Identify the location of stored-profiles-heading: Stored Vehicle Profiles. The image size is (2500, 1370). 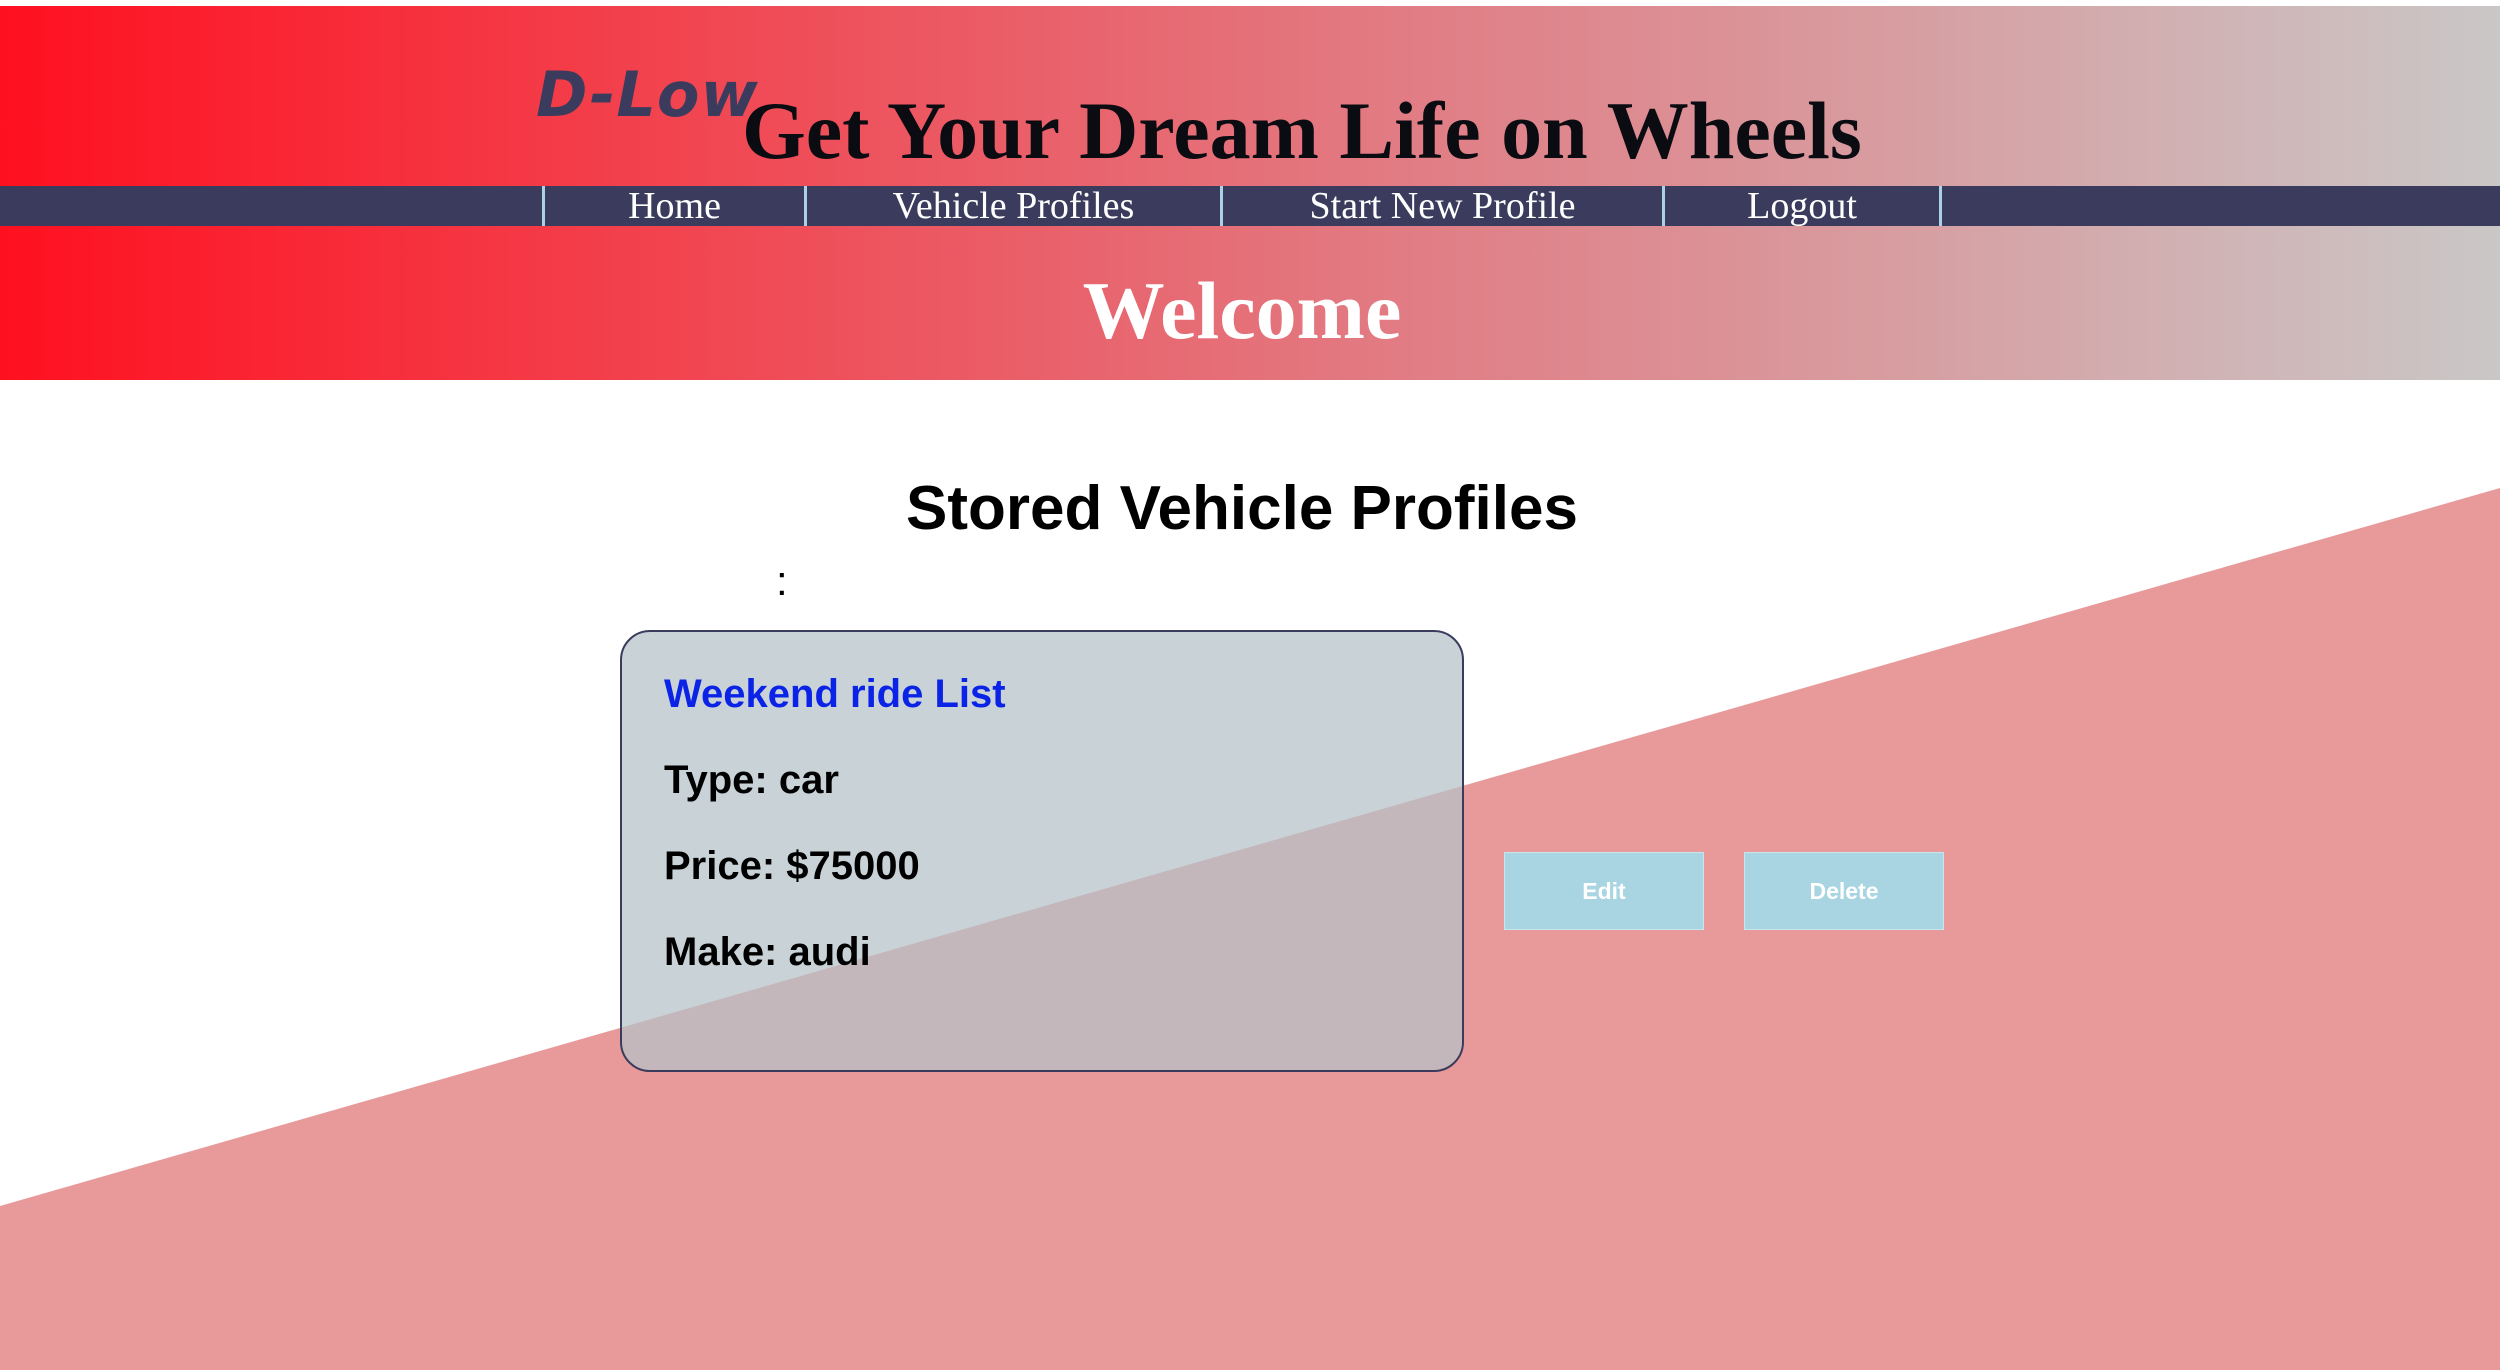
(1242, 508).